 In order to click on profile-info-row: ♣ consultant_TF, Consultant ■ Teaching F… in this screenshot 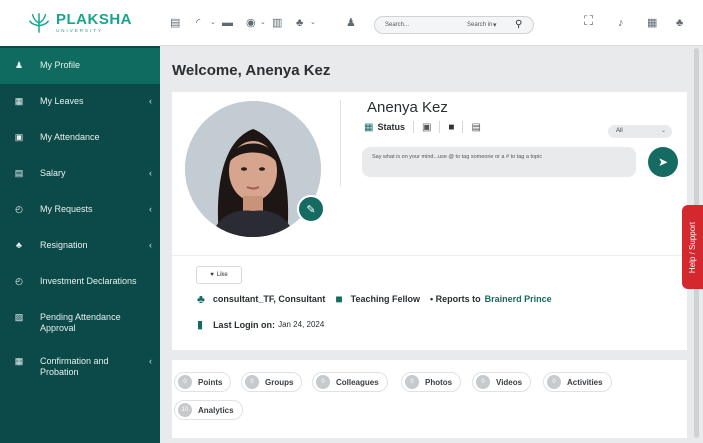, I will do `click(374, 299)`.